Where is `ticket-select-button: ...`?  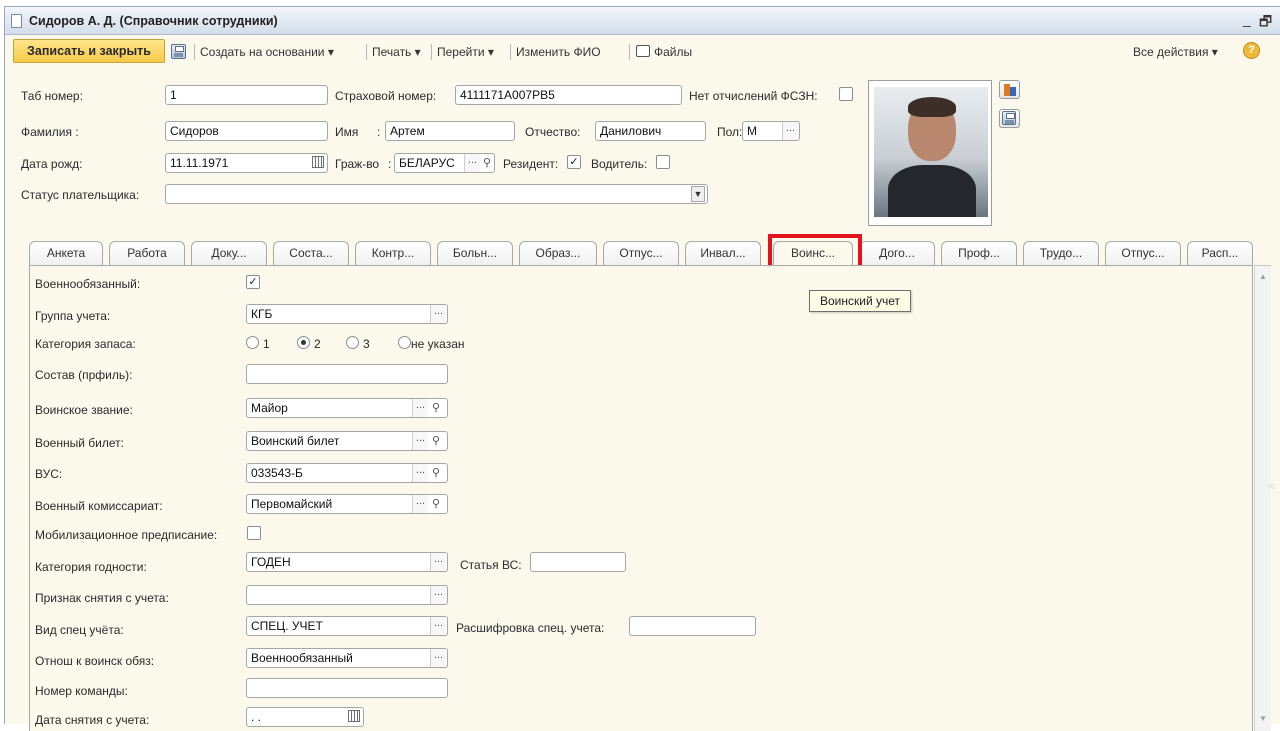 ticket-select-button: ... is located at coordinates (420, 441).